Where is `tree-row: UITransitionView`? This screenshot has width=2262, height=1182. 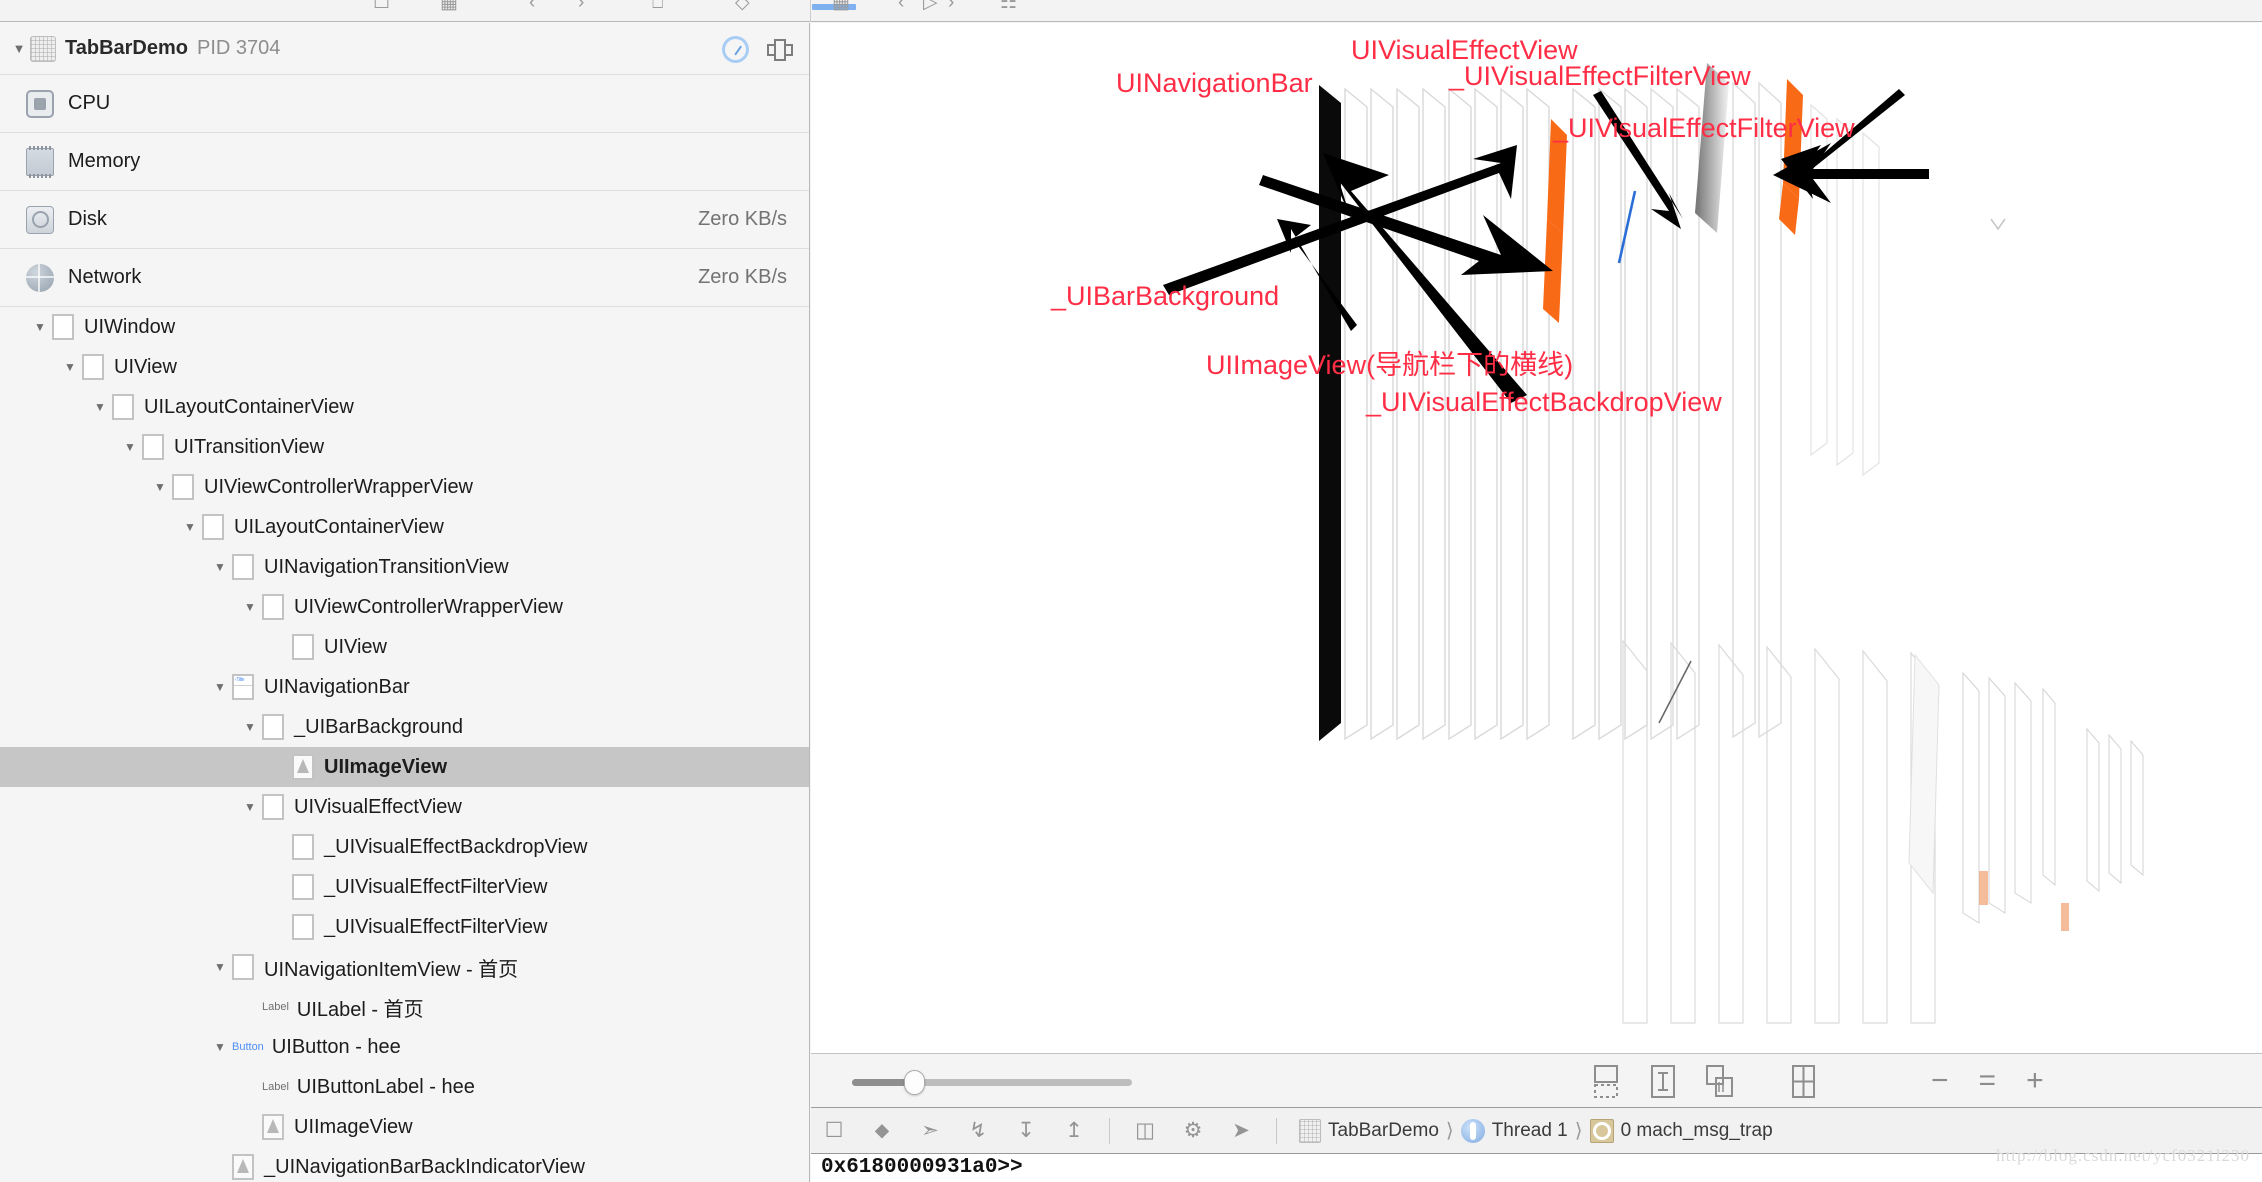
tree-row: UITransitionView is located at coordinates (404, 447).